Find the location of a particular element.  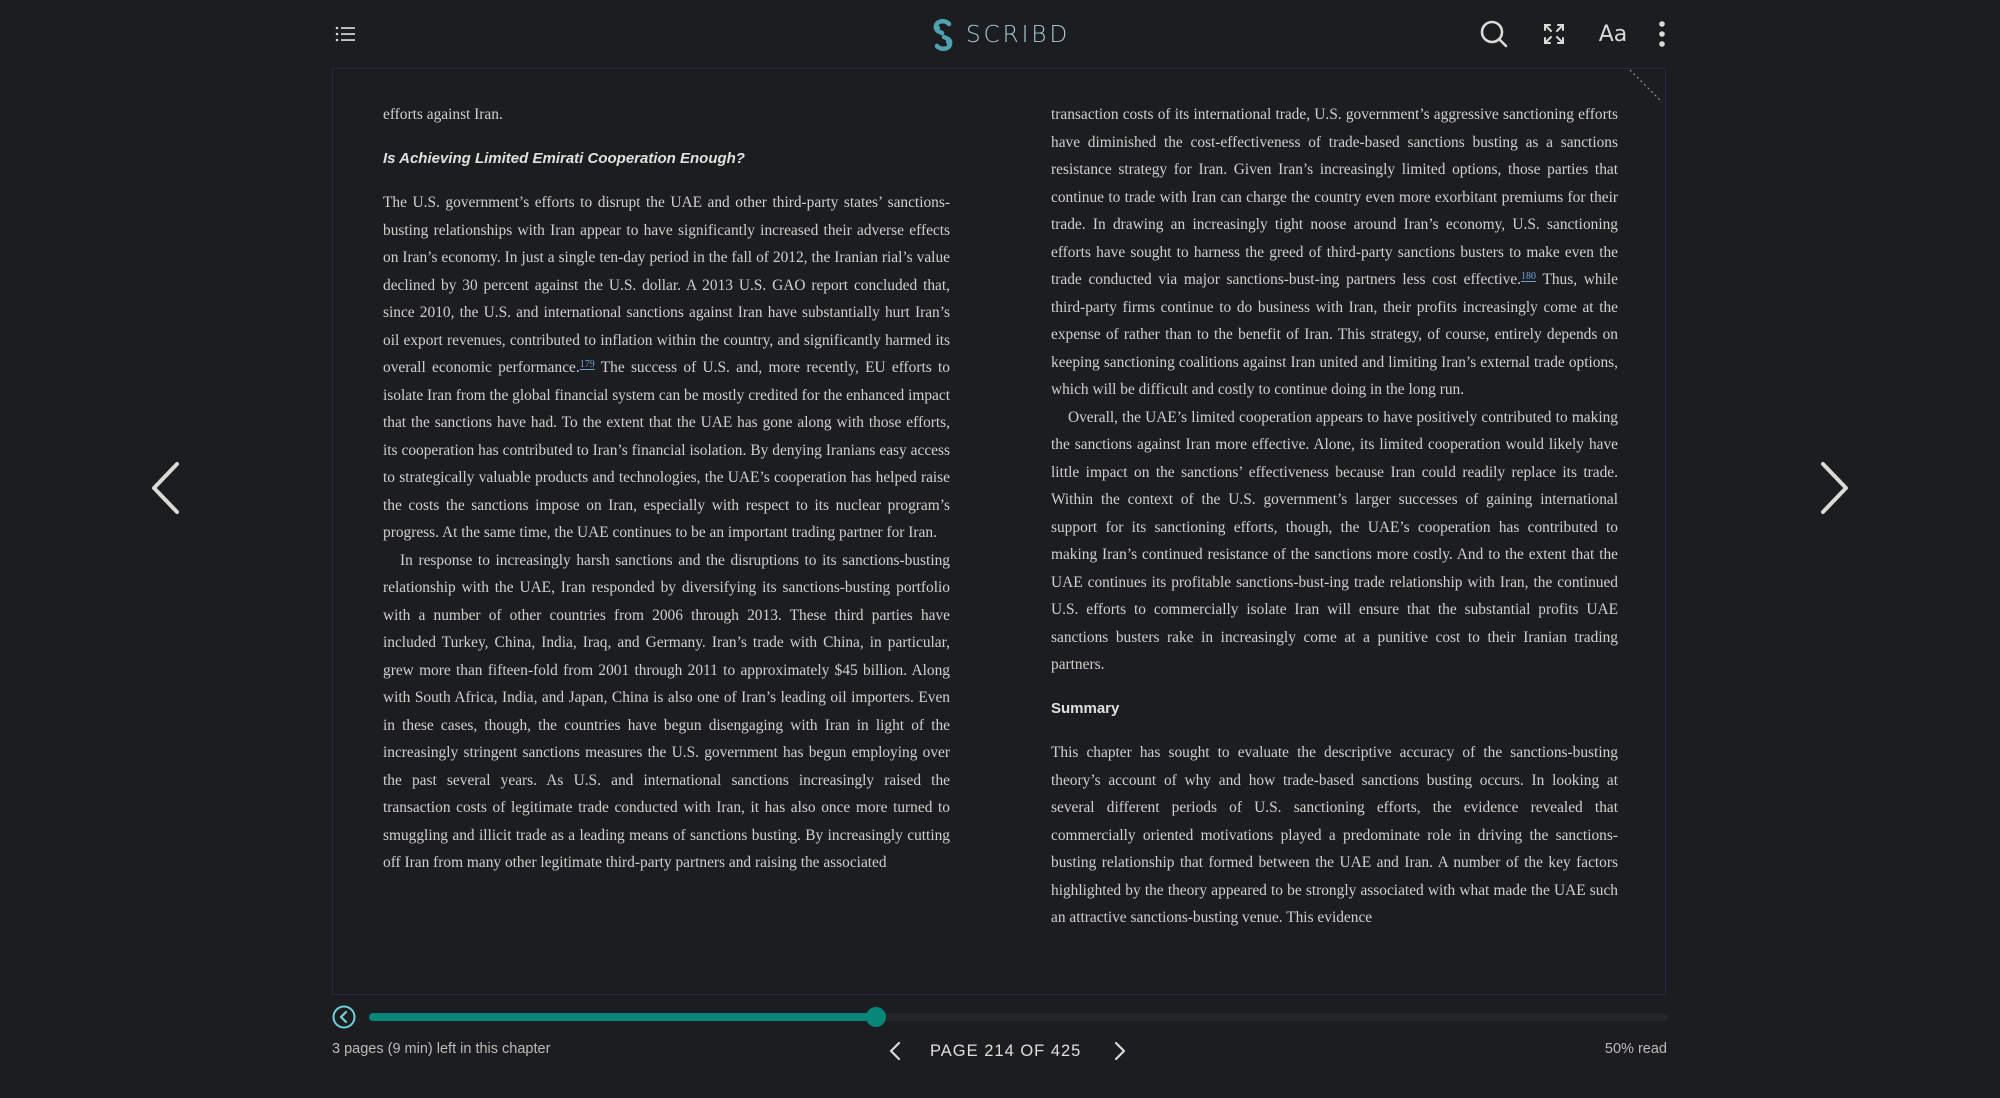

list-icon is located at coordinates (345, 34).